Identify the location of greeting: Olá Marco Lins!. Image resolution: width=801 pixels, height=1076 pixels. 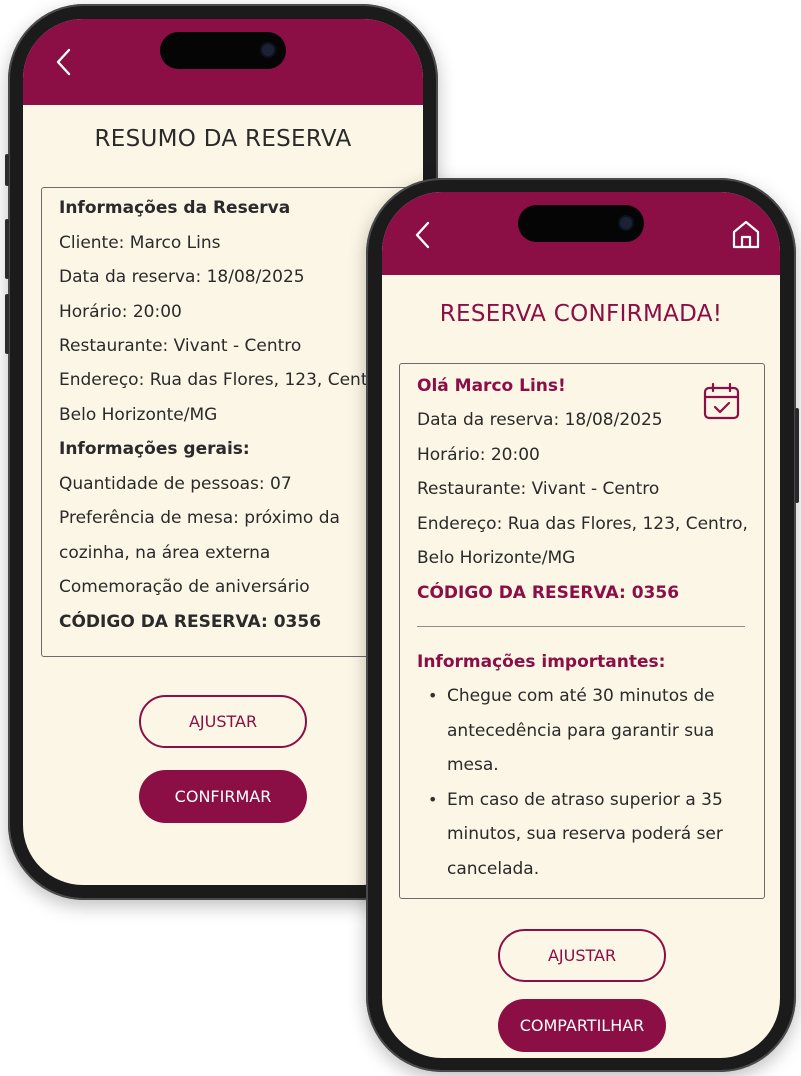
(491, 386).